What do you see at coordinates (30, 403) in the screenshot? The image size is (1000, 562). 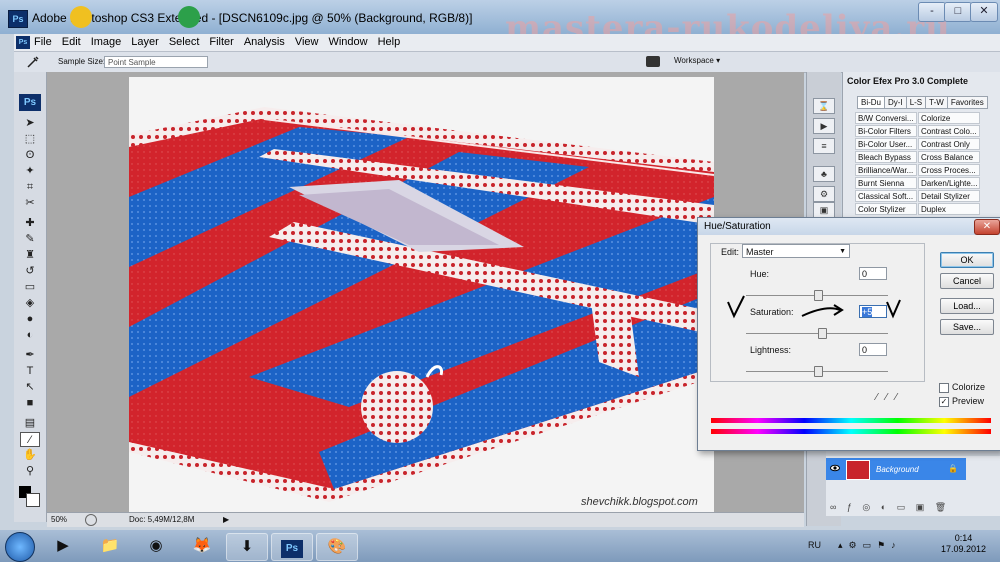 I see `shape-tool-icon: ■` at bounding box center [30, 403].